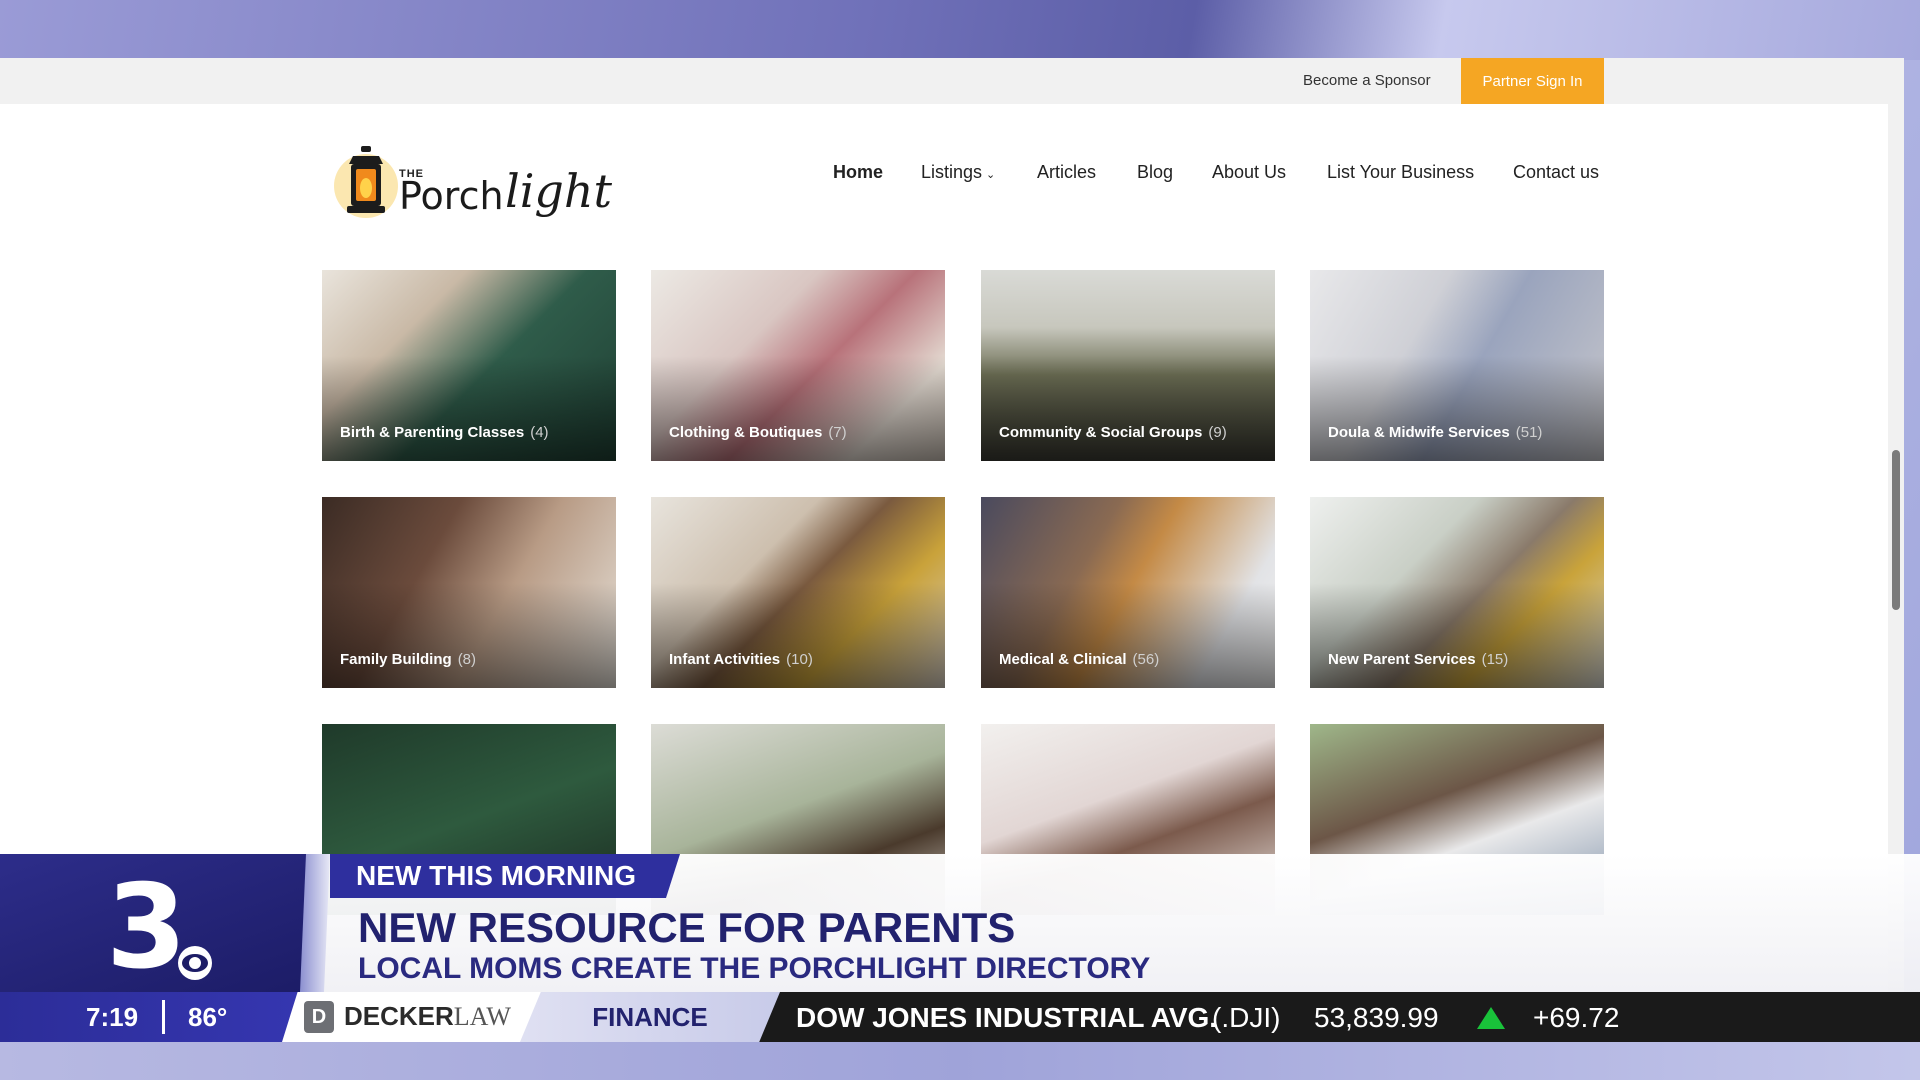 The width and height of the screenshot is (1920, 1080). What do you see at coordinates (1532, 81) in the screenshot?
I see `partner-sign-in-button: Partner Sign In` at bounding box center [1532, 81].